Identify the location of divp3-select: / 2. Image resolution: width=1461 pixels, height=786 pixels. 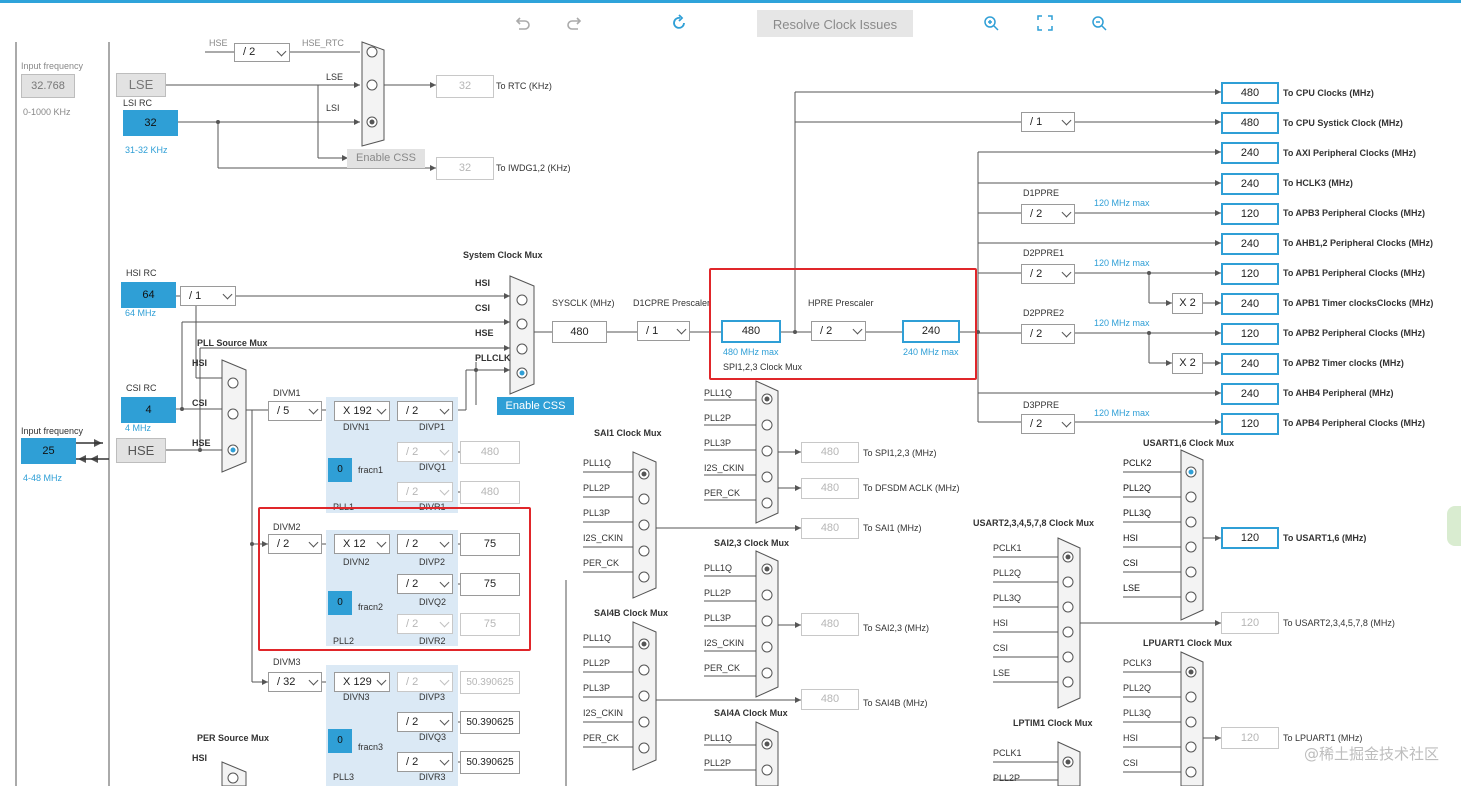
(425, 682).